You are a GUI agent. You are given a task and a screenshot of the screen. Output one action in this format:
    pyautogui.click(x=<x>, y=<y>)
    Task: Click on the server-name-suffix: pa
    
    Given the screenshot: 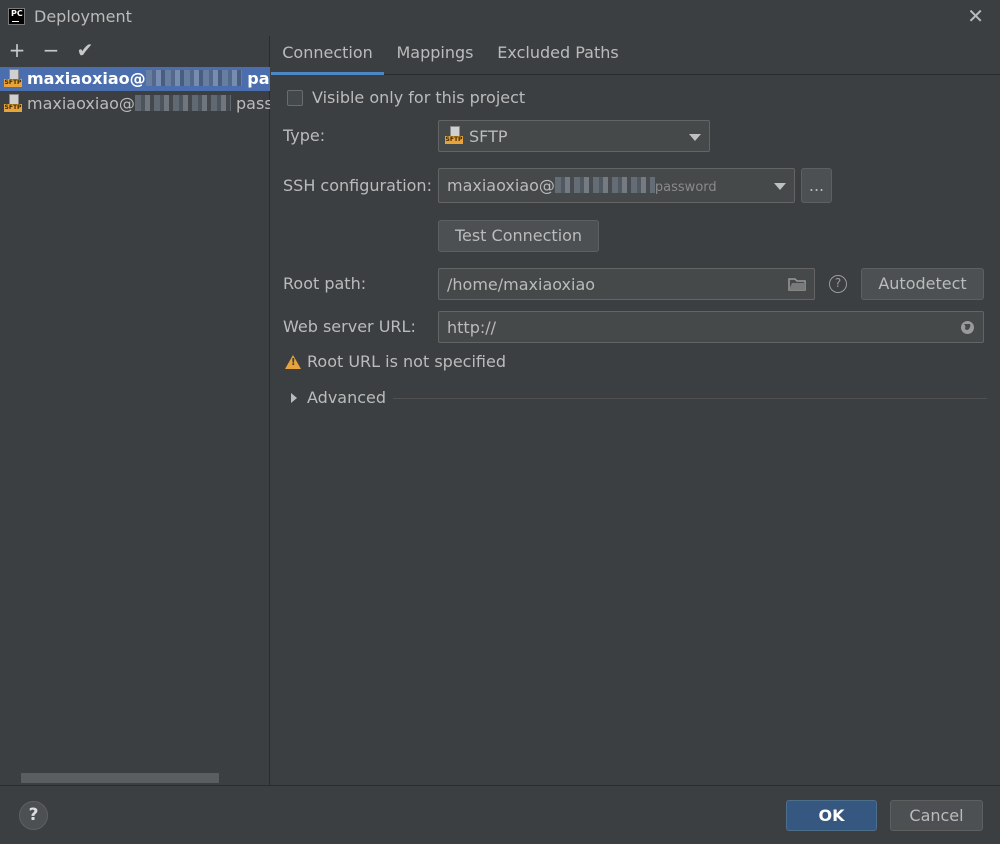 What is the action you would take?
    pyautogui.click(x=258, y=78)
    